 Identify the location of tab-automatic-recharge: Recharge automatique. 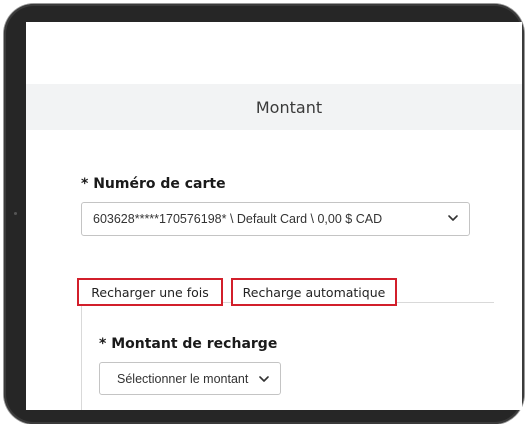
(314, 292).